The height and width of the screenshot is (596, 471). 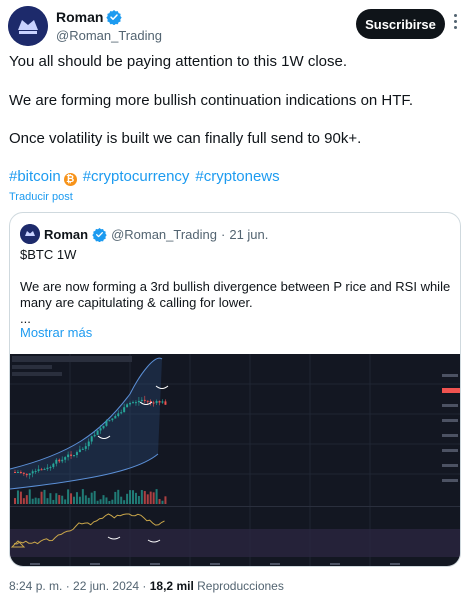 I want to click on quoted-line: $BTC 1W, so click(x=48, y=254).